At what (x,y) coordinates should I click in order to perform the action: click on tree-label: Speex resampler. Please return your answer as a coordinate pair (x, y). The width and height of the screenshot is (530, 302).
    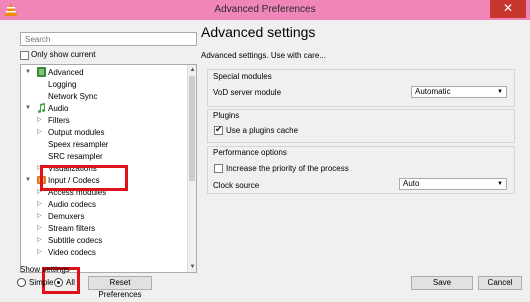
    Looking at the image, I should click on (78, 144).